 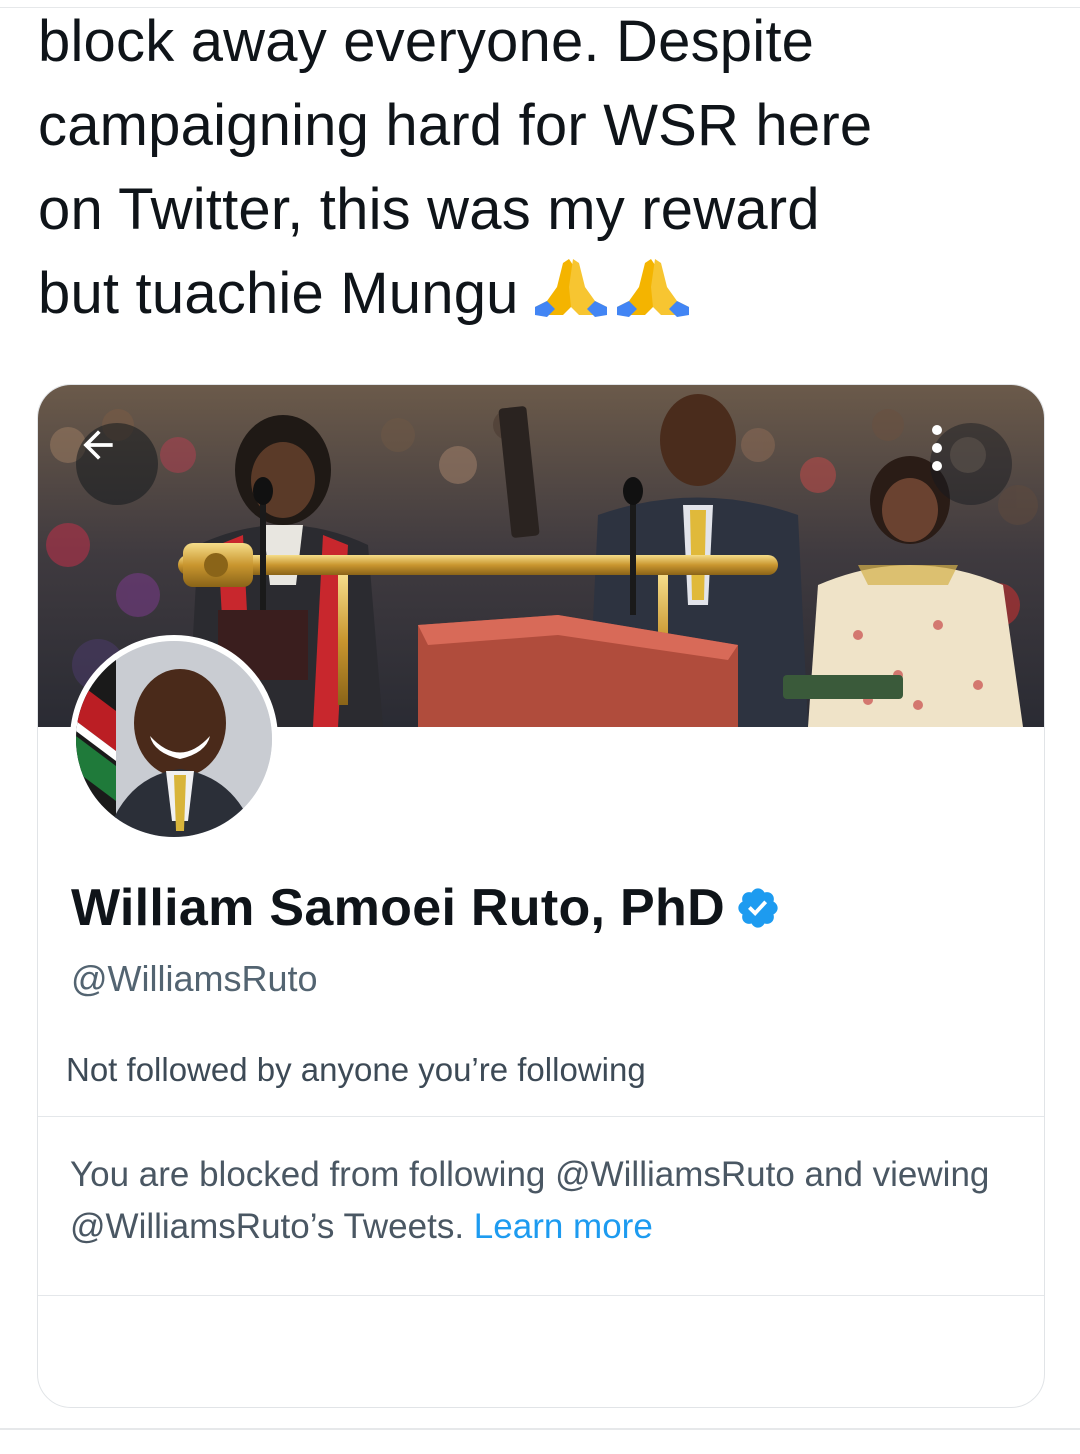 I want to click on avatar, so click(x=174, y=739).